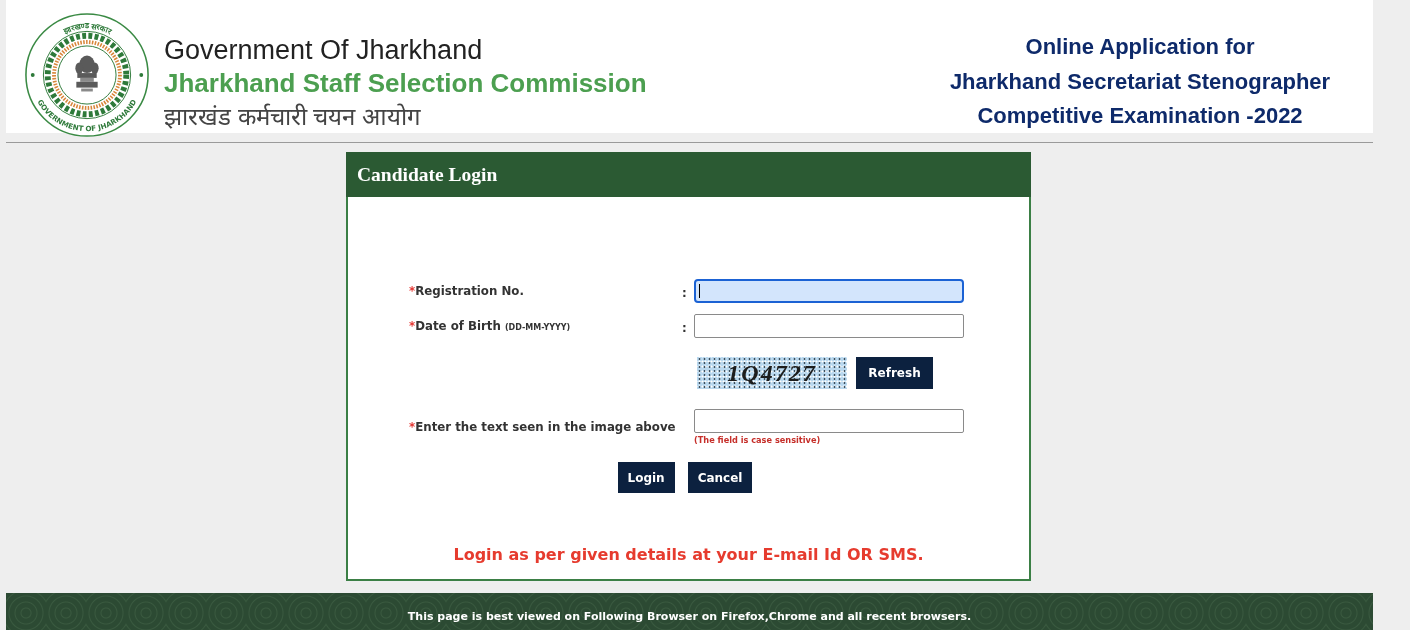 The height and width of the screenshot is (630, 1410). What do you see at coordinates (772, 373) in the screenshot?
I see `captcha-code: 1Q4727` at bounding box center [772, 373].